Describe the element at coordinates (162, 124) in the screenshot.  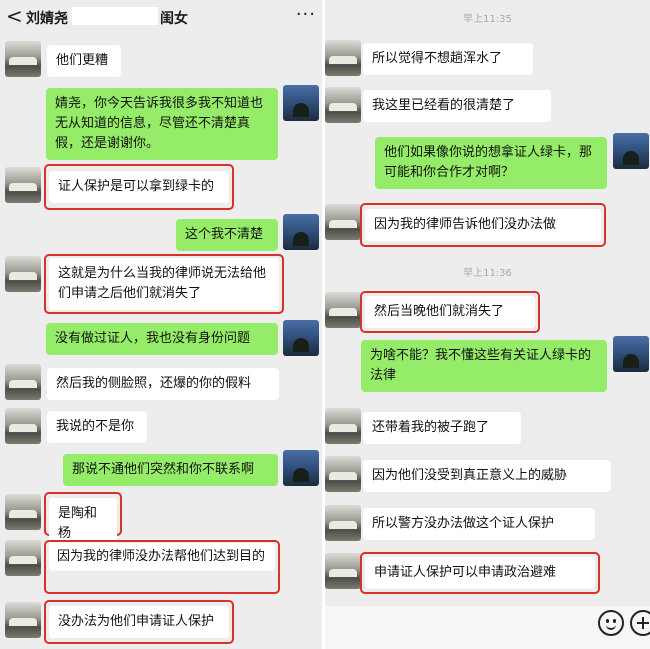
I see `message-outgoing: 婧尧，你今天告诉我很多我不知道也无从知道的信息，尽管还不清楚真假，还是谢谢你。` at that location.